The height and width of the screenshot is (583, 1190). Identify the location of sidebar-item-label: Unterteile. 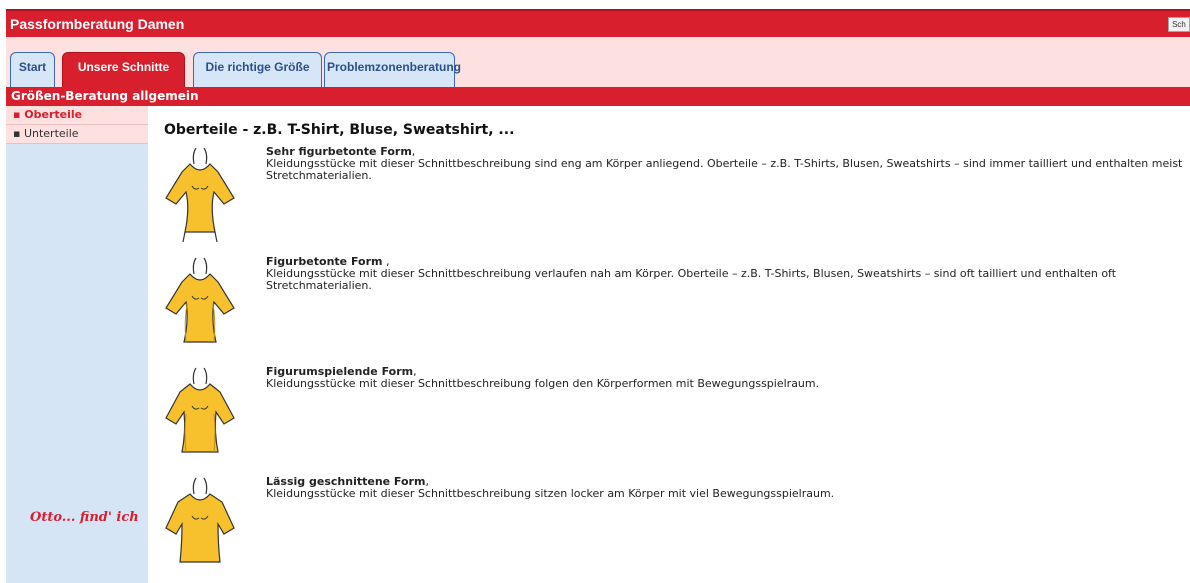
(51, 133).